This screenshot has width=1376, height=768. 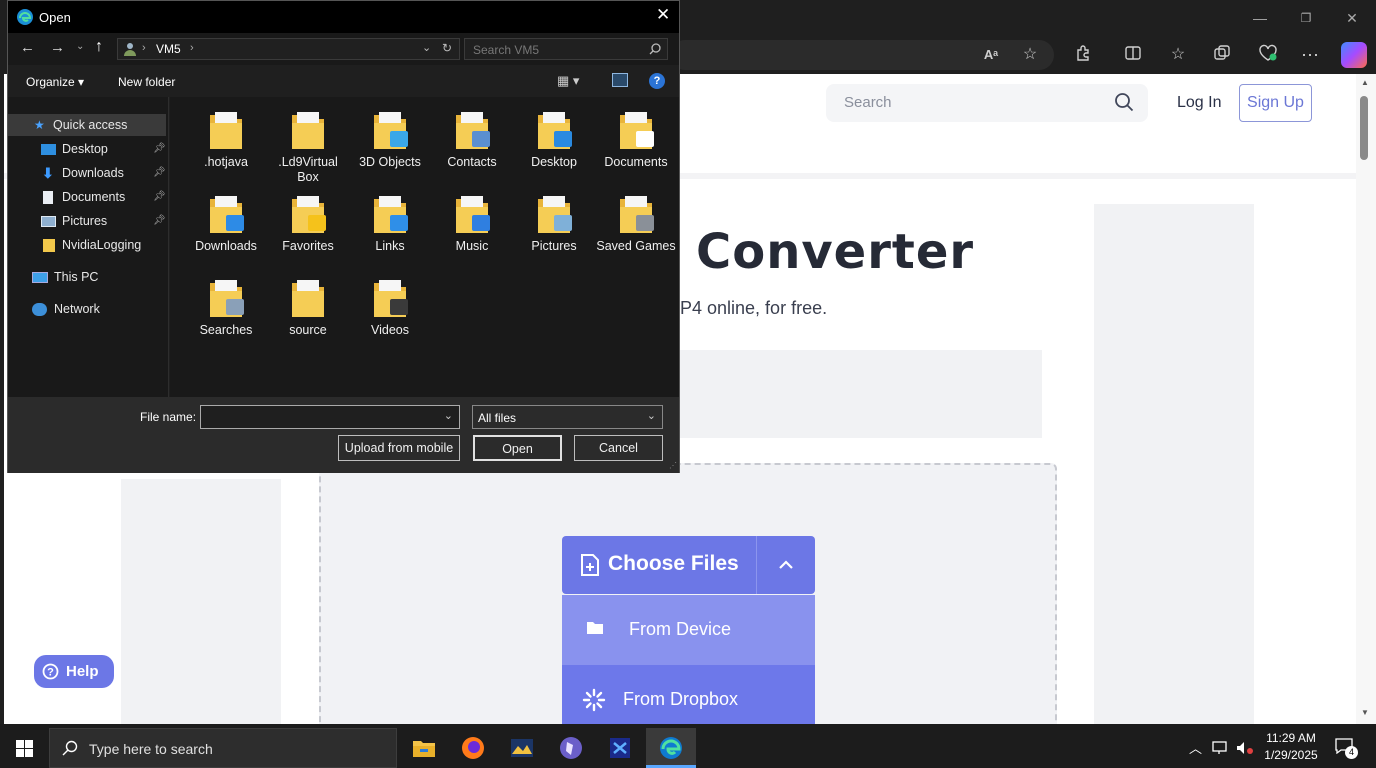 I want to click on dialog-titlebar: Open ✕, so click(x=343, y=17).